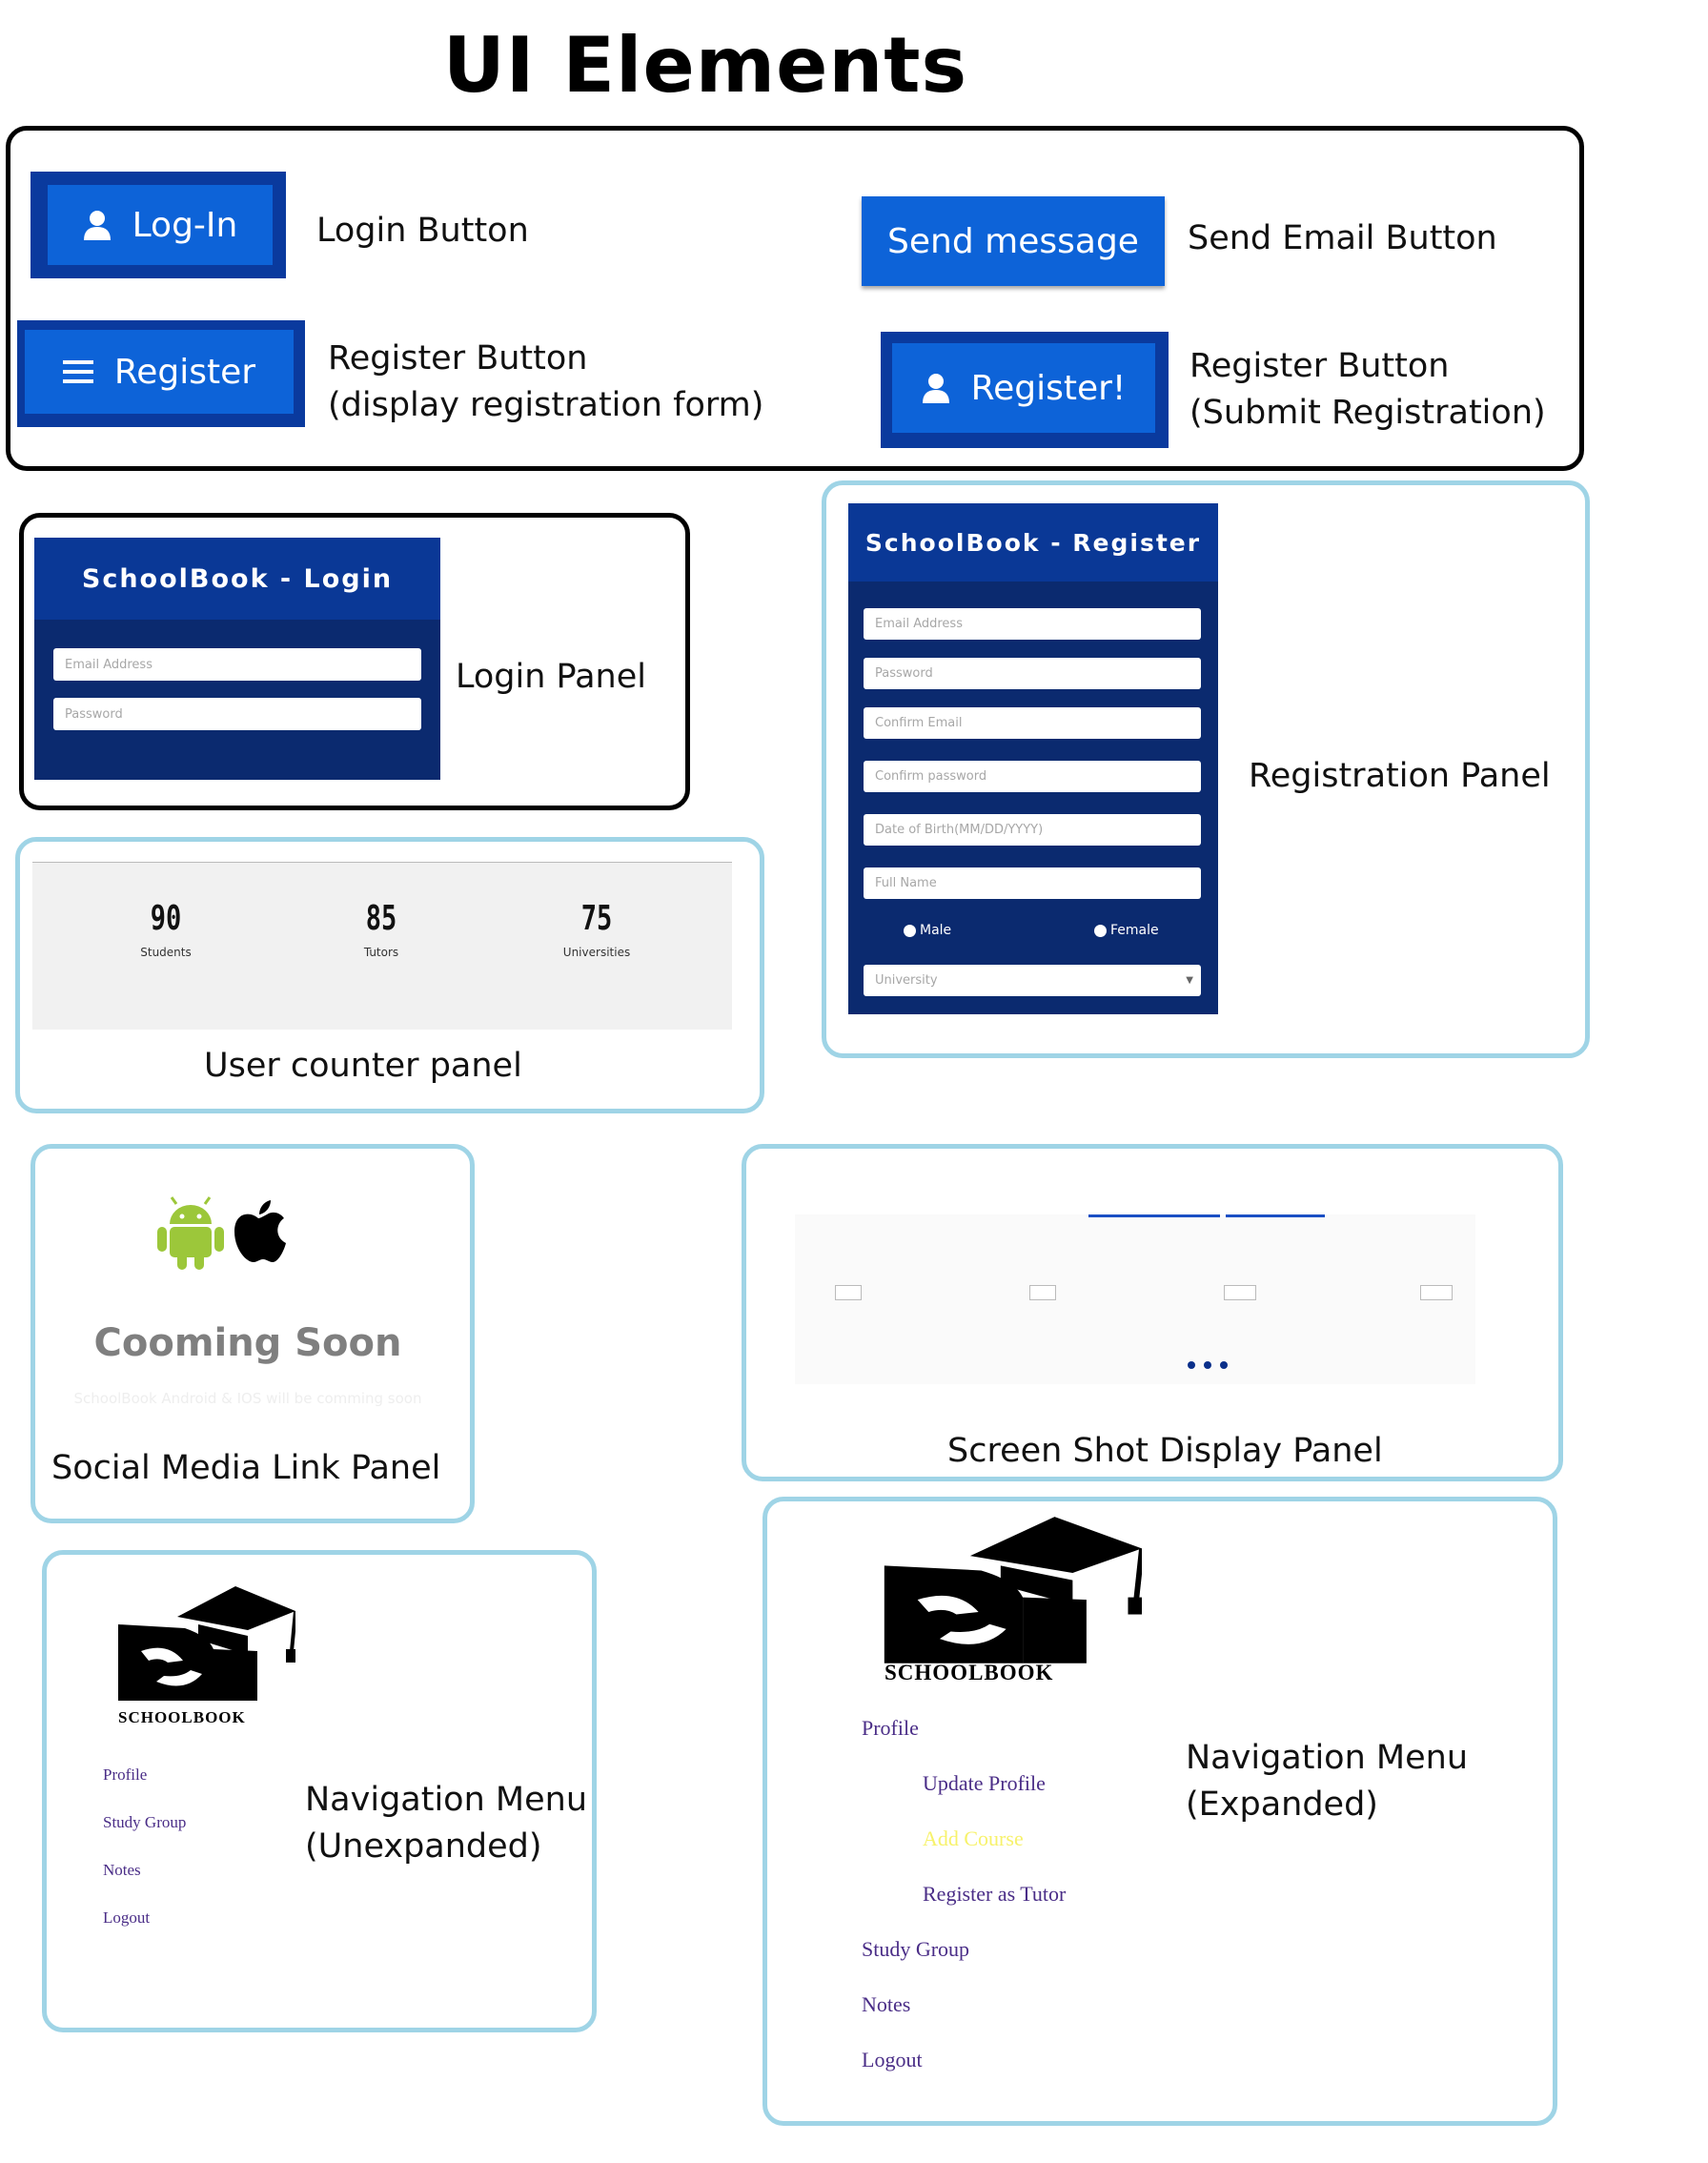  What do you see at coordinates (1189, 980) in the screenshot?
I see `dropdown-arrow-icon: ▼` at bounding box center [1189, 980].